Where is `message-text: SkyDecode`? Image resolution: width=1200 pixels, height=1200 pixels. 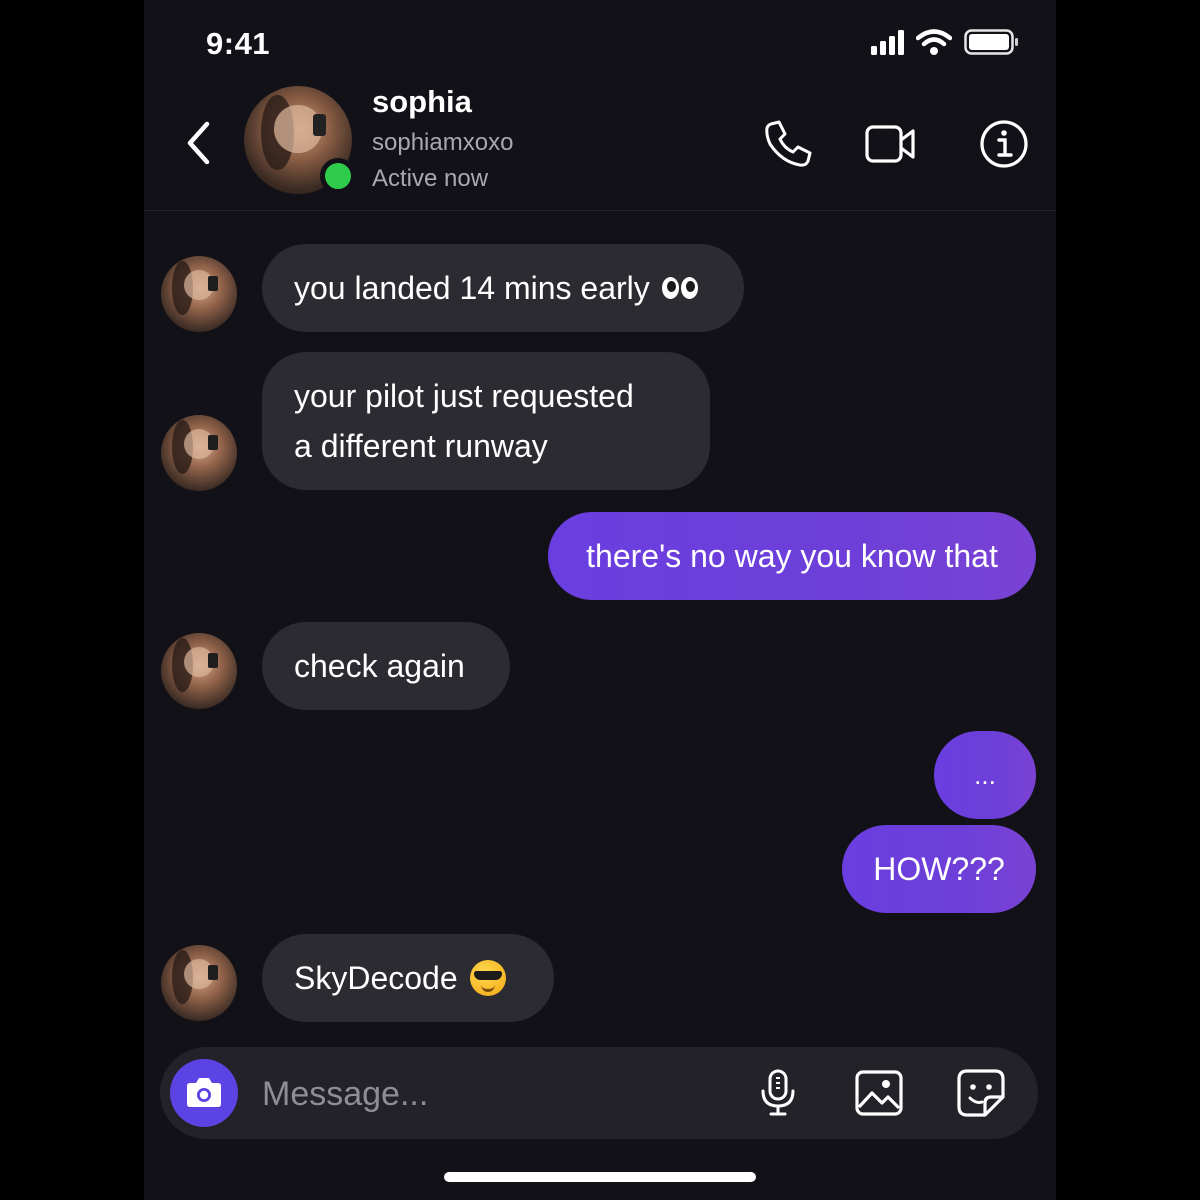 message-text: SkyDecode is located at coordinates (376, 978).